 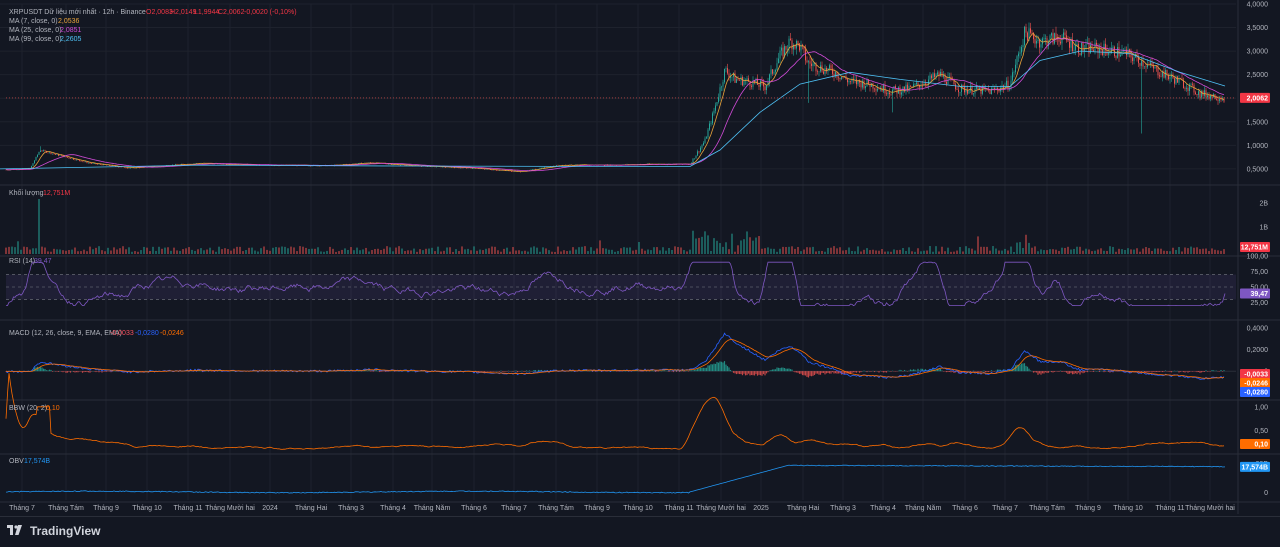 What do you see at coordinates (22, 261) in the screenshot?
I see `rsi-title: RSI (14)` at bounding box center [22, 261].